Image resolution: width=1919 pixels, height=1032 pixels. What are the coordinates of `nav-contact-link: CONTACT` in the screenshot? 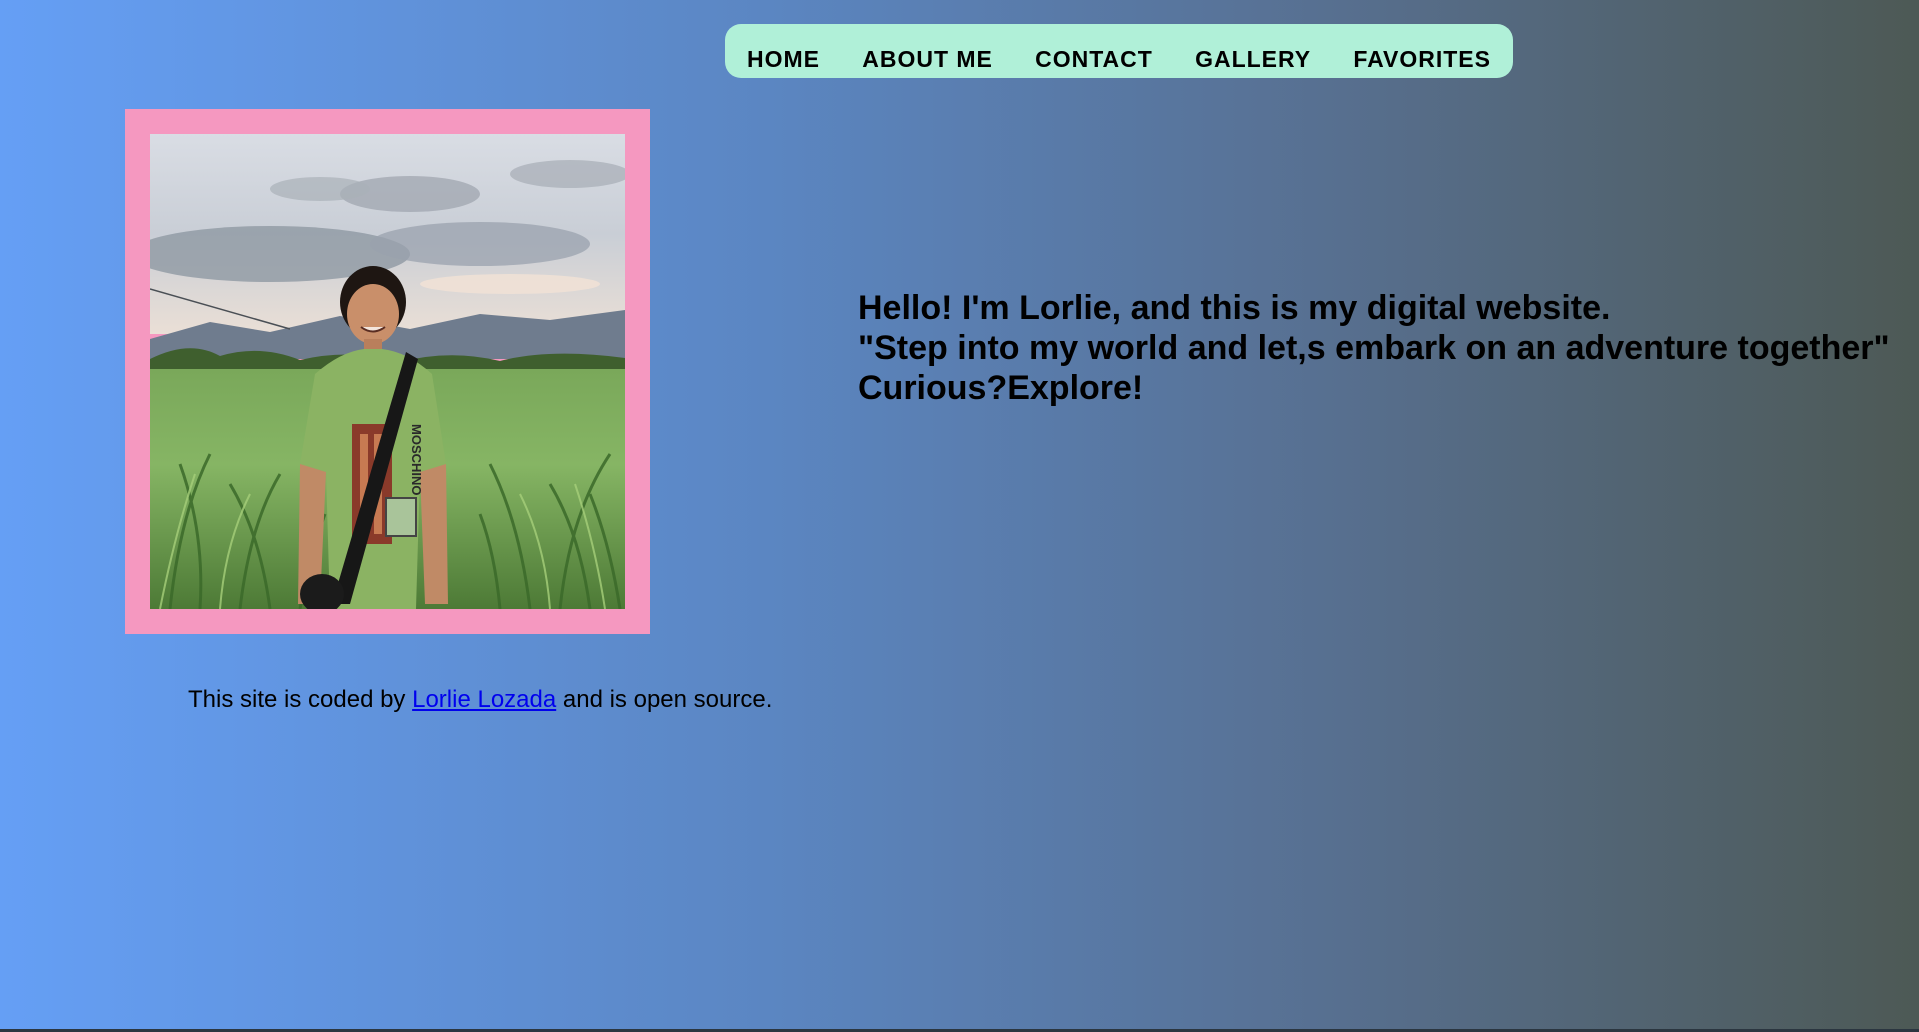 It's located at (1094, 59).